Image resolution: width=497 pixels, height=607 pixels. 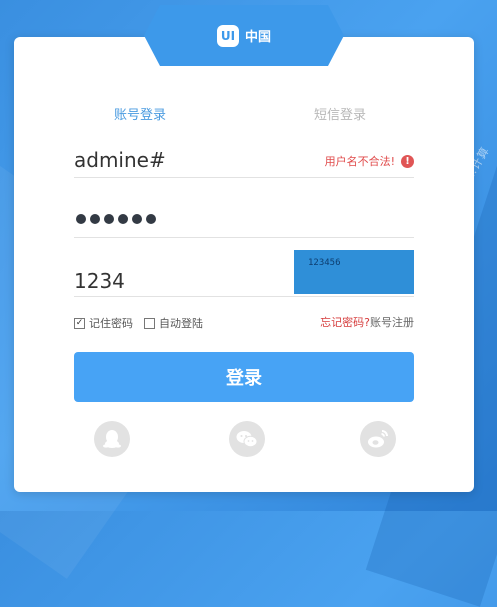 I want to click on qq-login-button, so click(x=112, y=439).